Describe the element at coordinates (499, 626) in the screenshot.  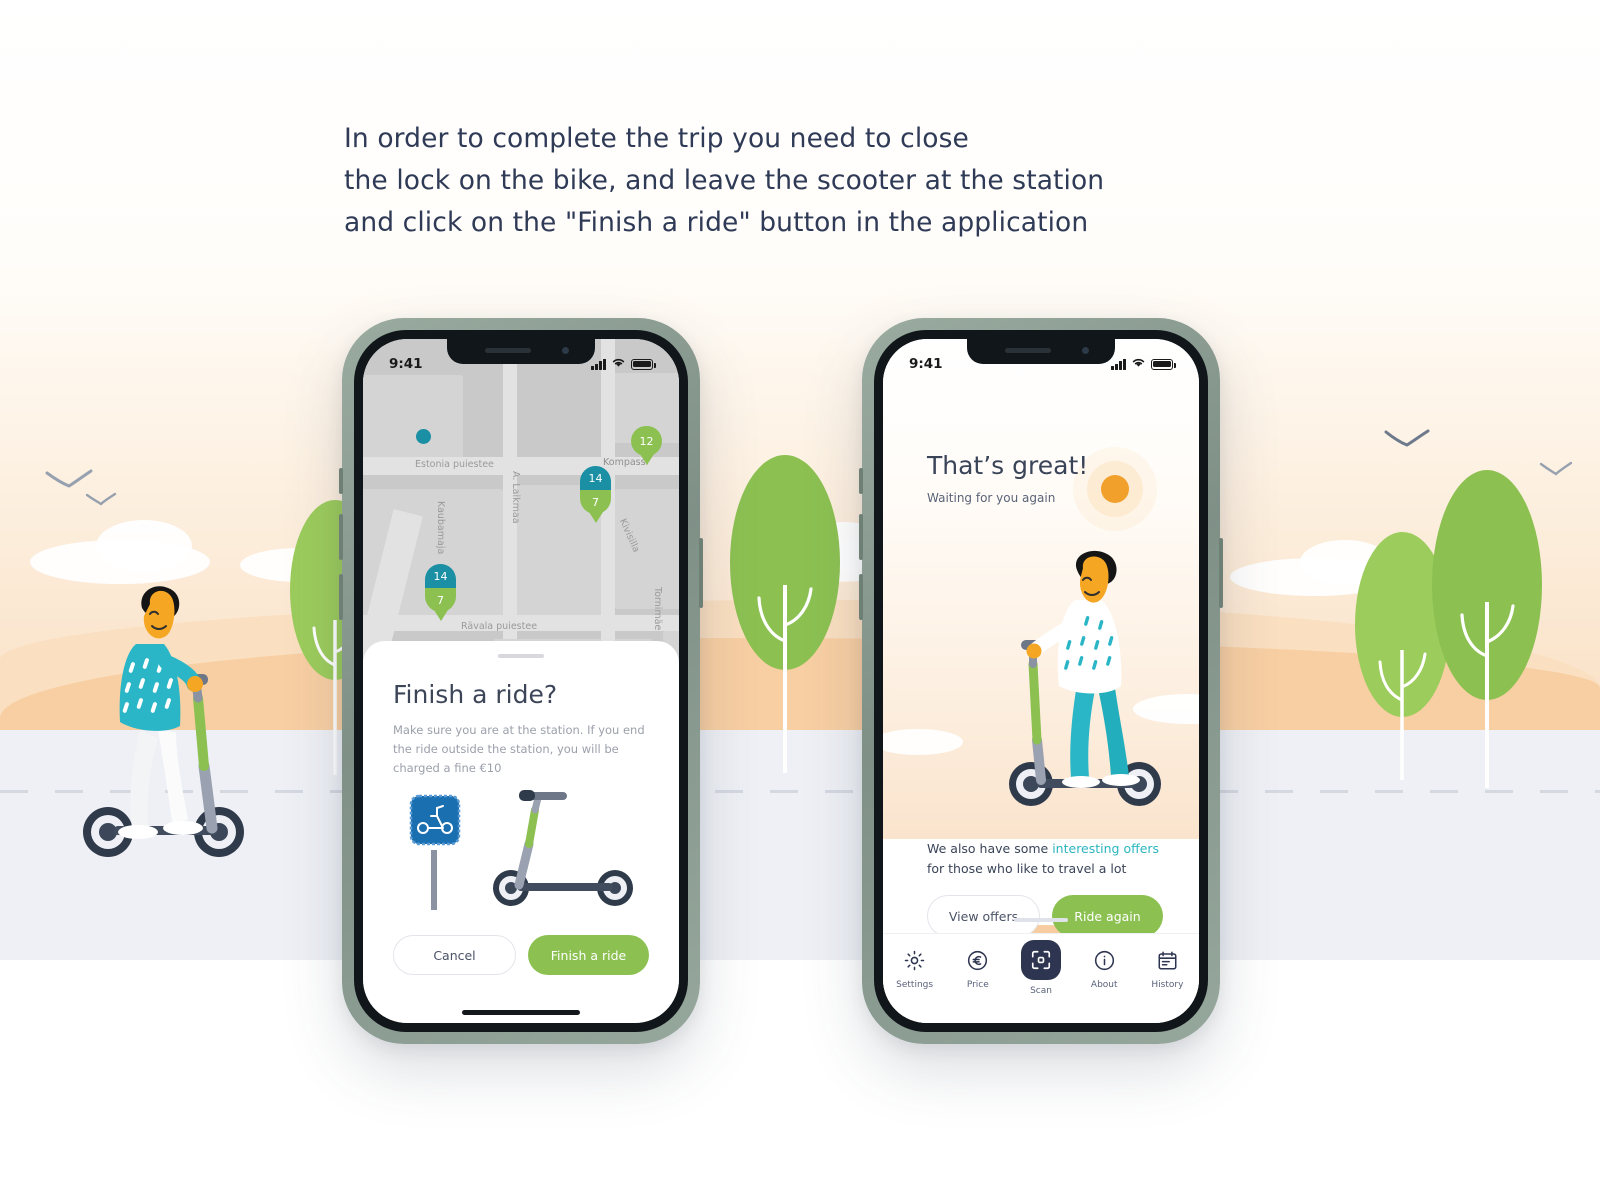
I see `map-street-label: Rävala puiestee` at that location.